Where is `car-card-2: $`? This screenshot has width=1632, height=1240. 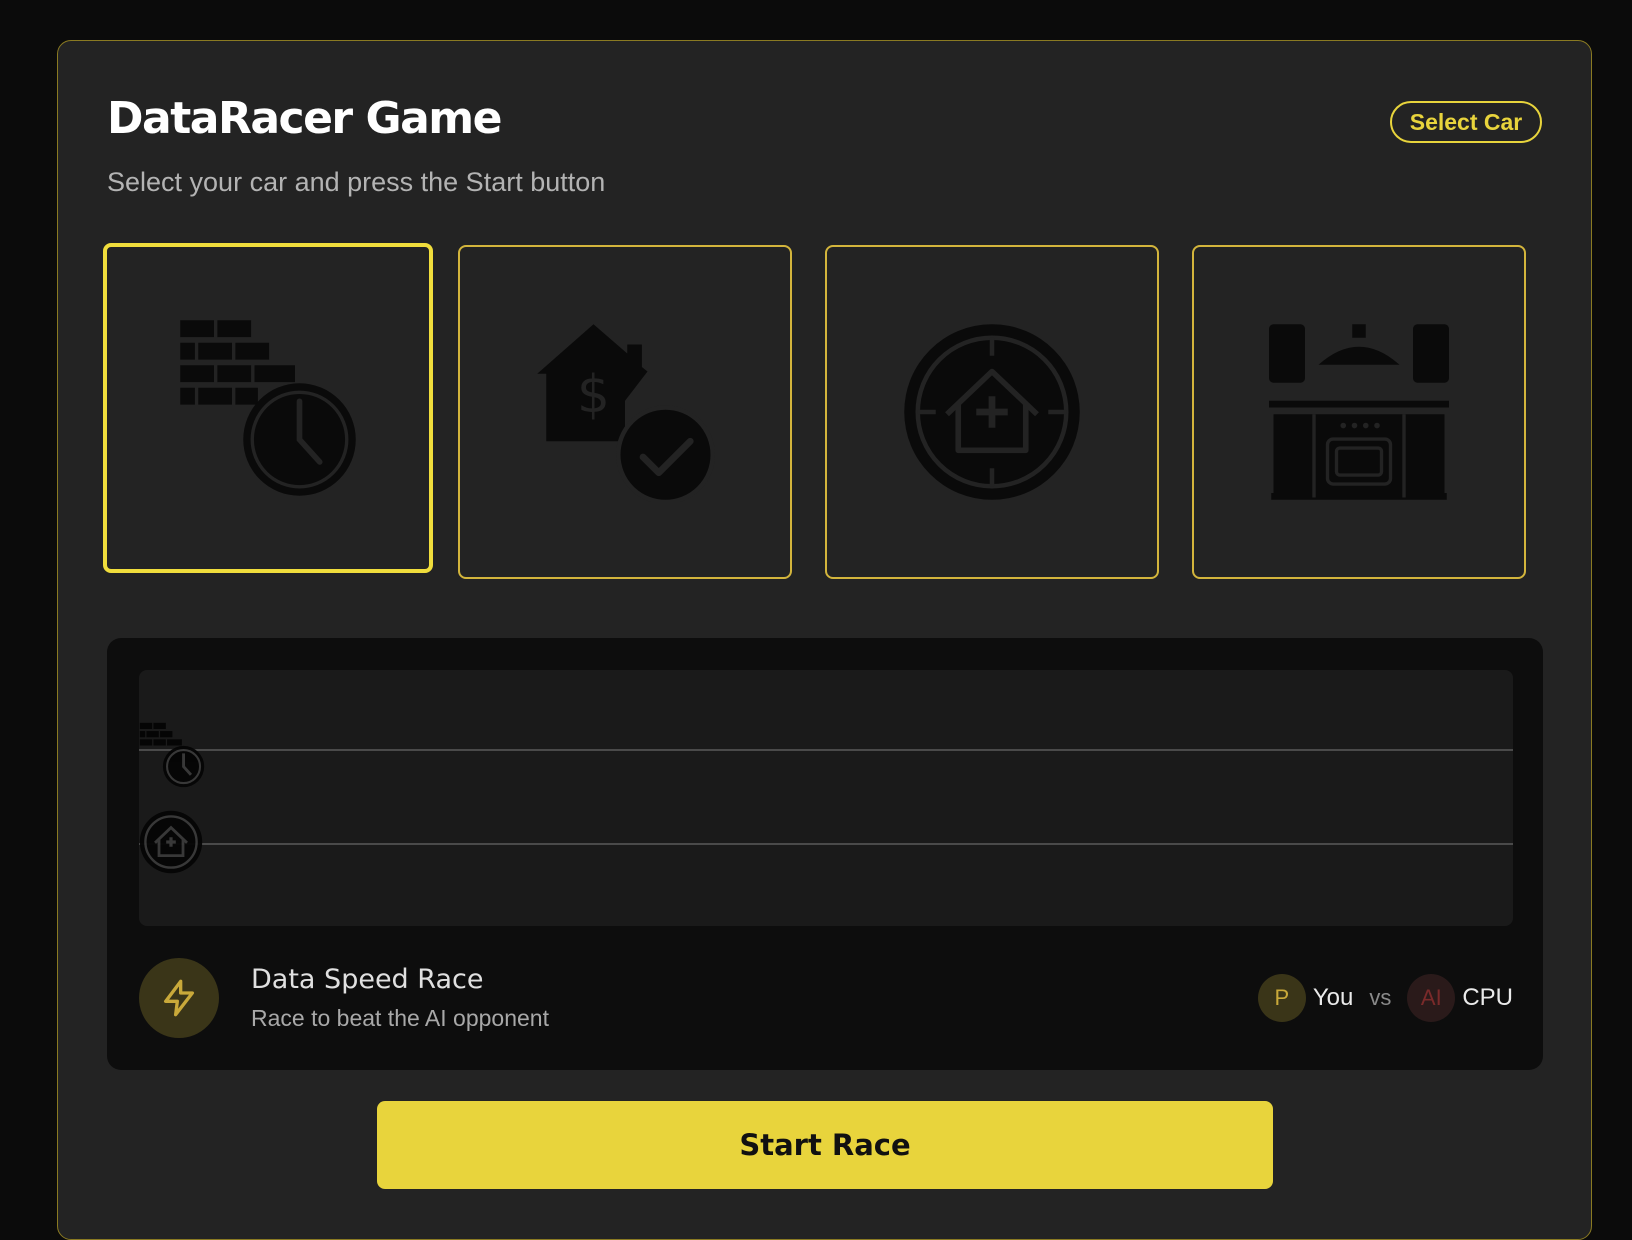
car-card-2: $ is located at coordinates (625, 412).